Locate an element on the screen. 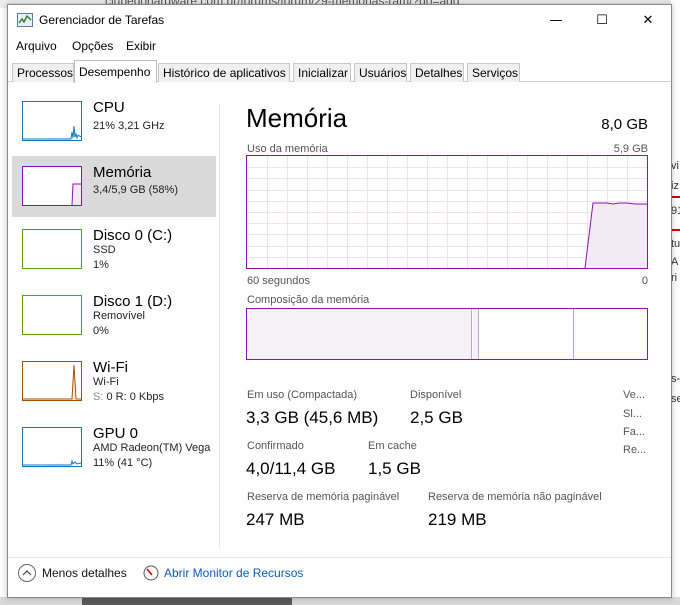 This screenshot has height=605, width=680. tab-processos: Processos is located at coordinates (43, 72).